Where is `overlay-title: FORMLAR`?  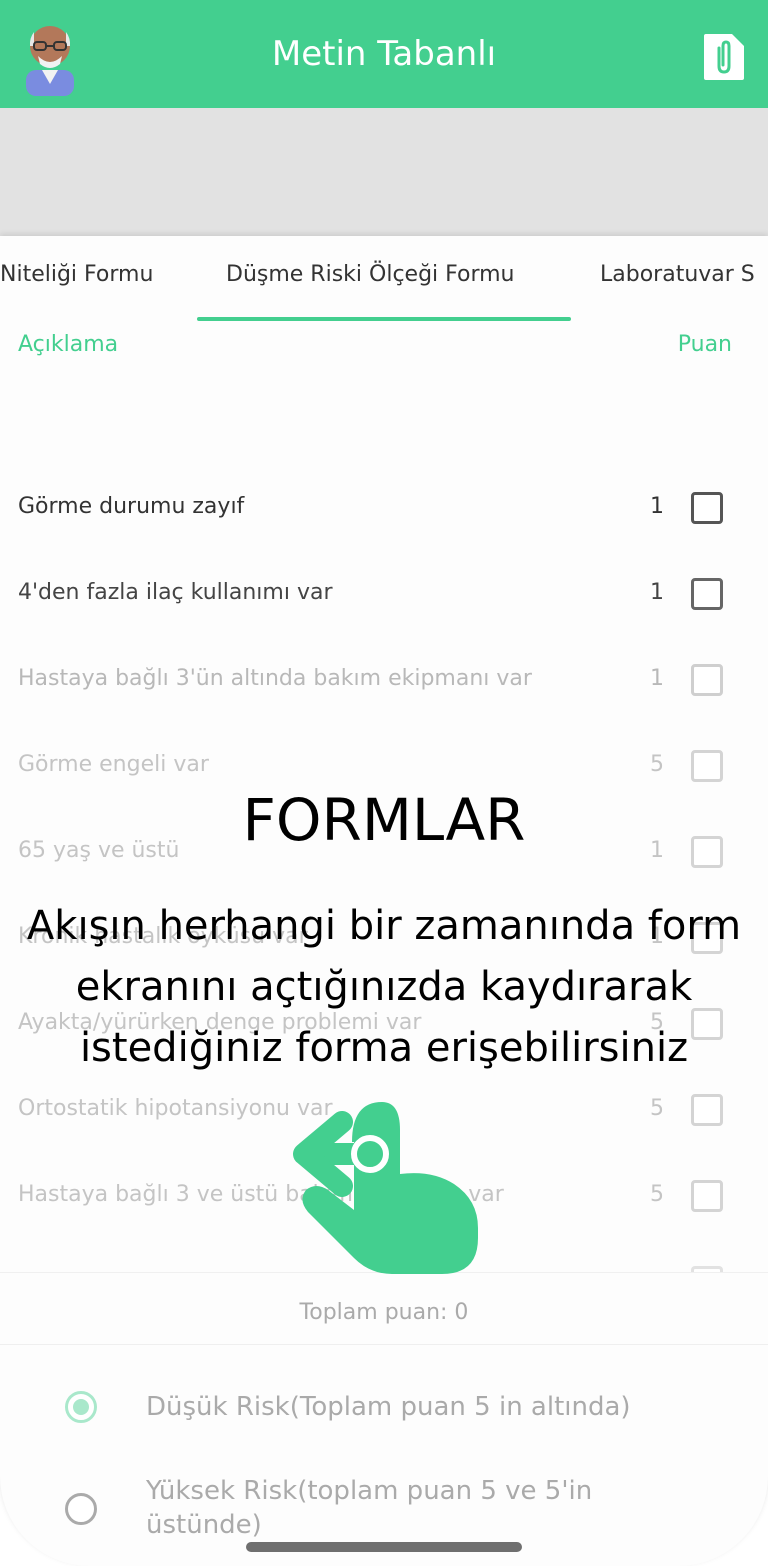
overlay-title: FORMLAR is located at coordinates (384, 820).